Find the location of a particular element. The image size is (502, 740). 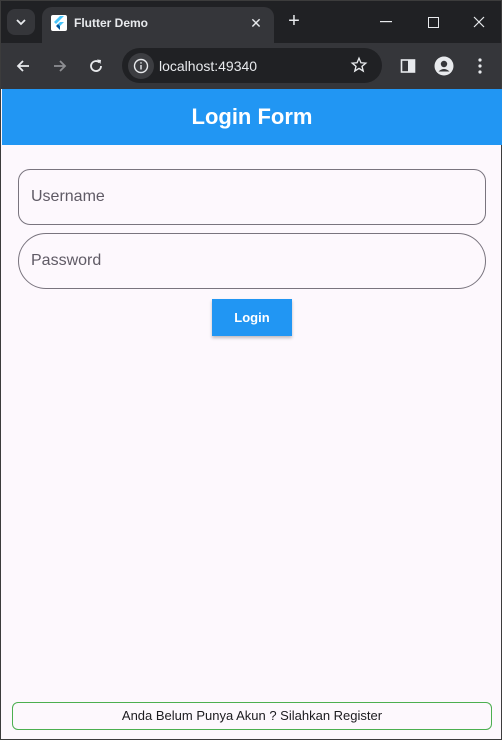

plus-icon: + is located at coordinates (294, 22).